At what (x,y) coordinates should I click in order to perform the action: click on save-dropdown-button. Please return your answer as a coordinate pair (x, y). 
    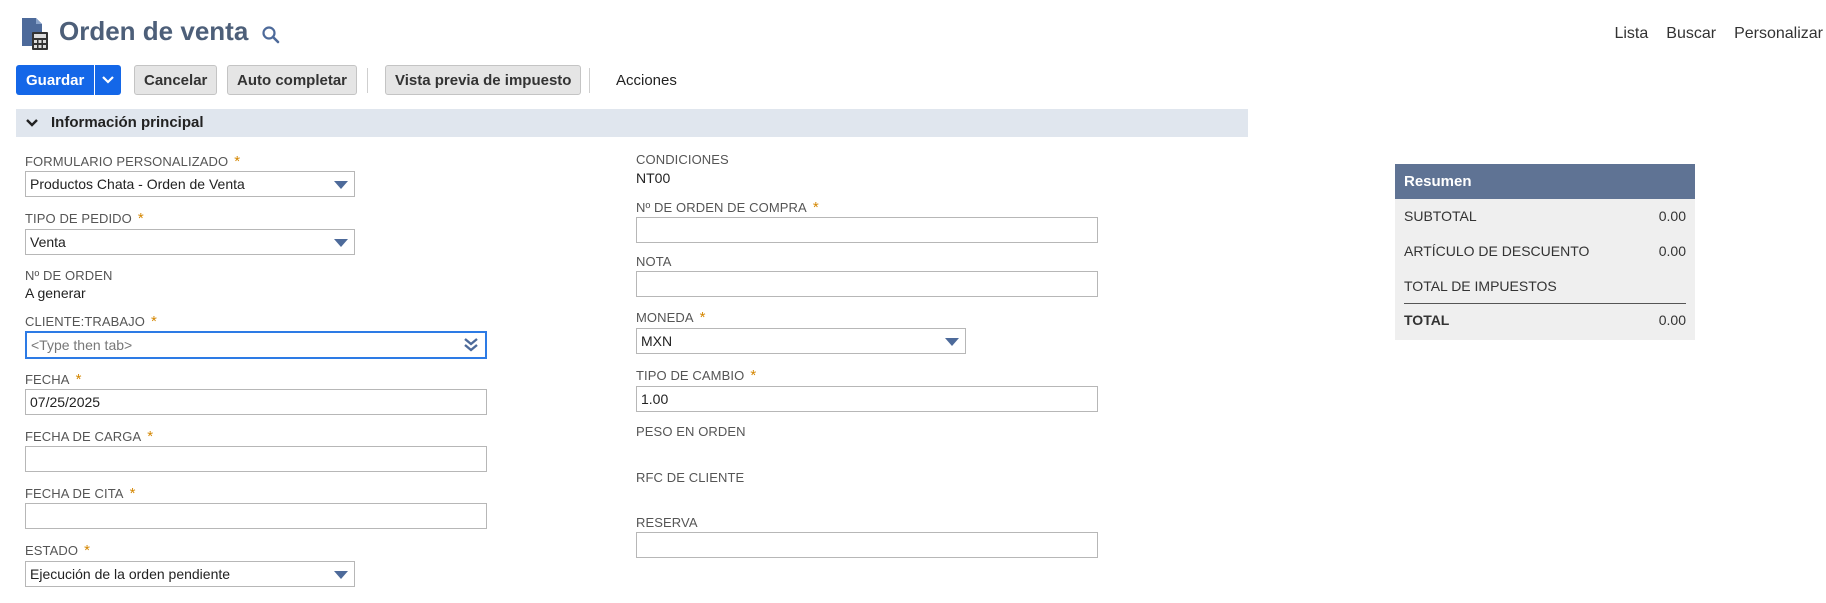
    Looking at the image, I should click on (108, 80).